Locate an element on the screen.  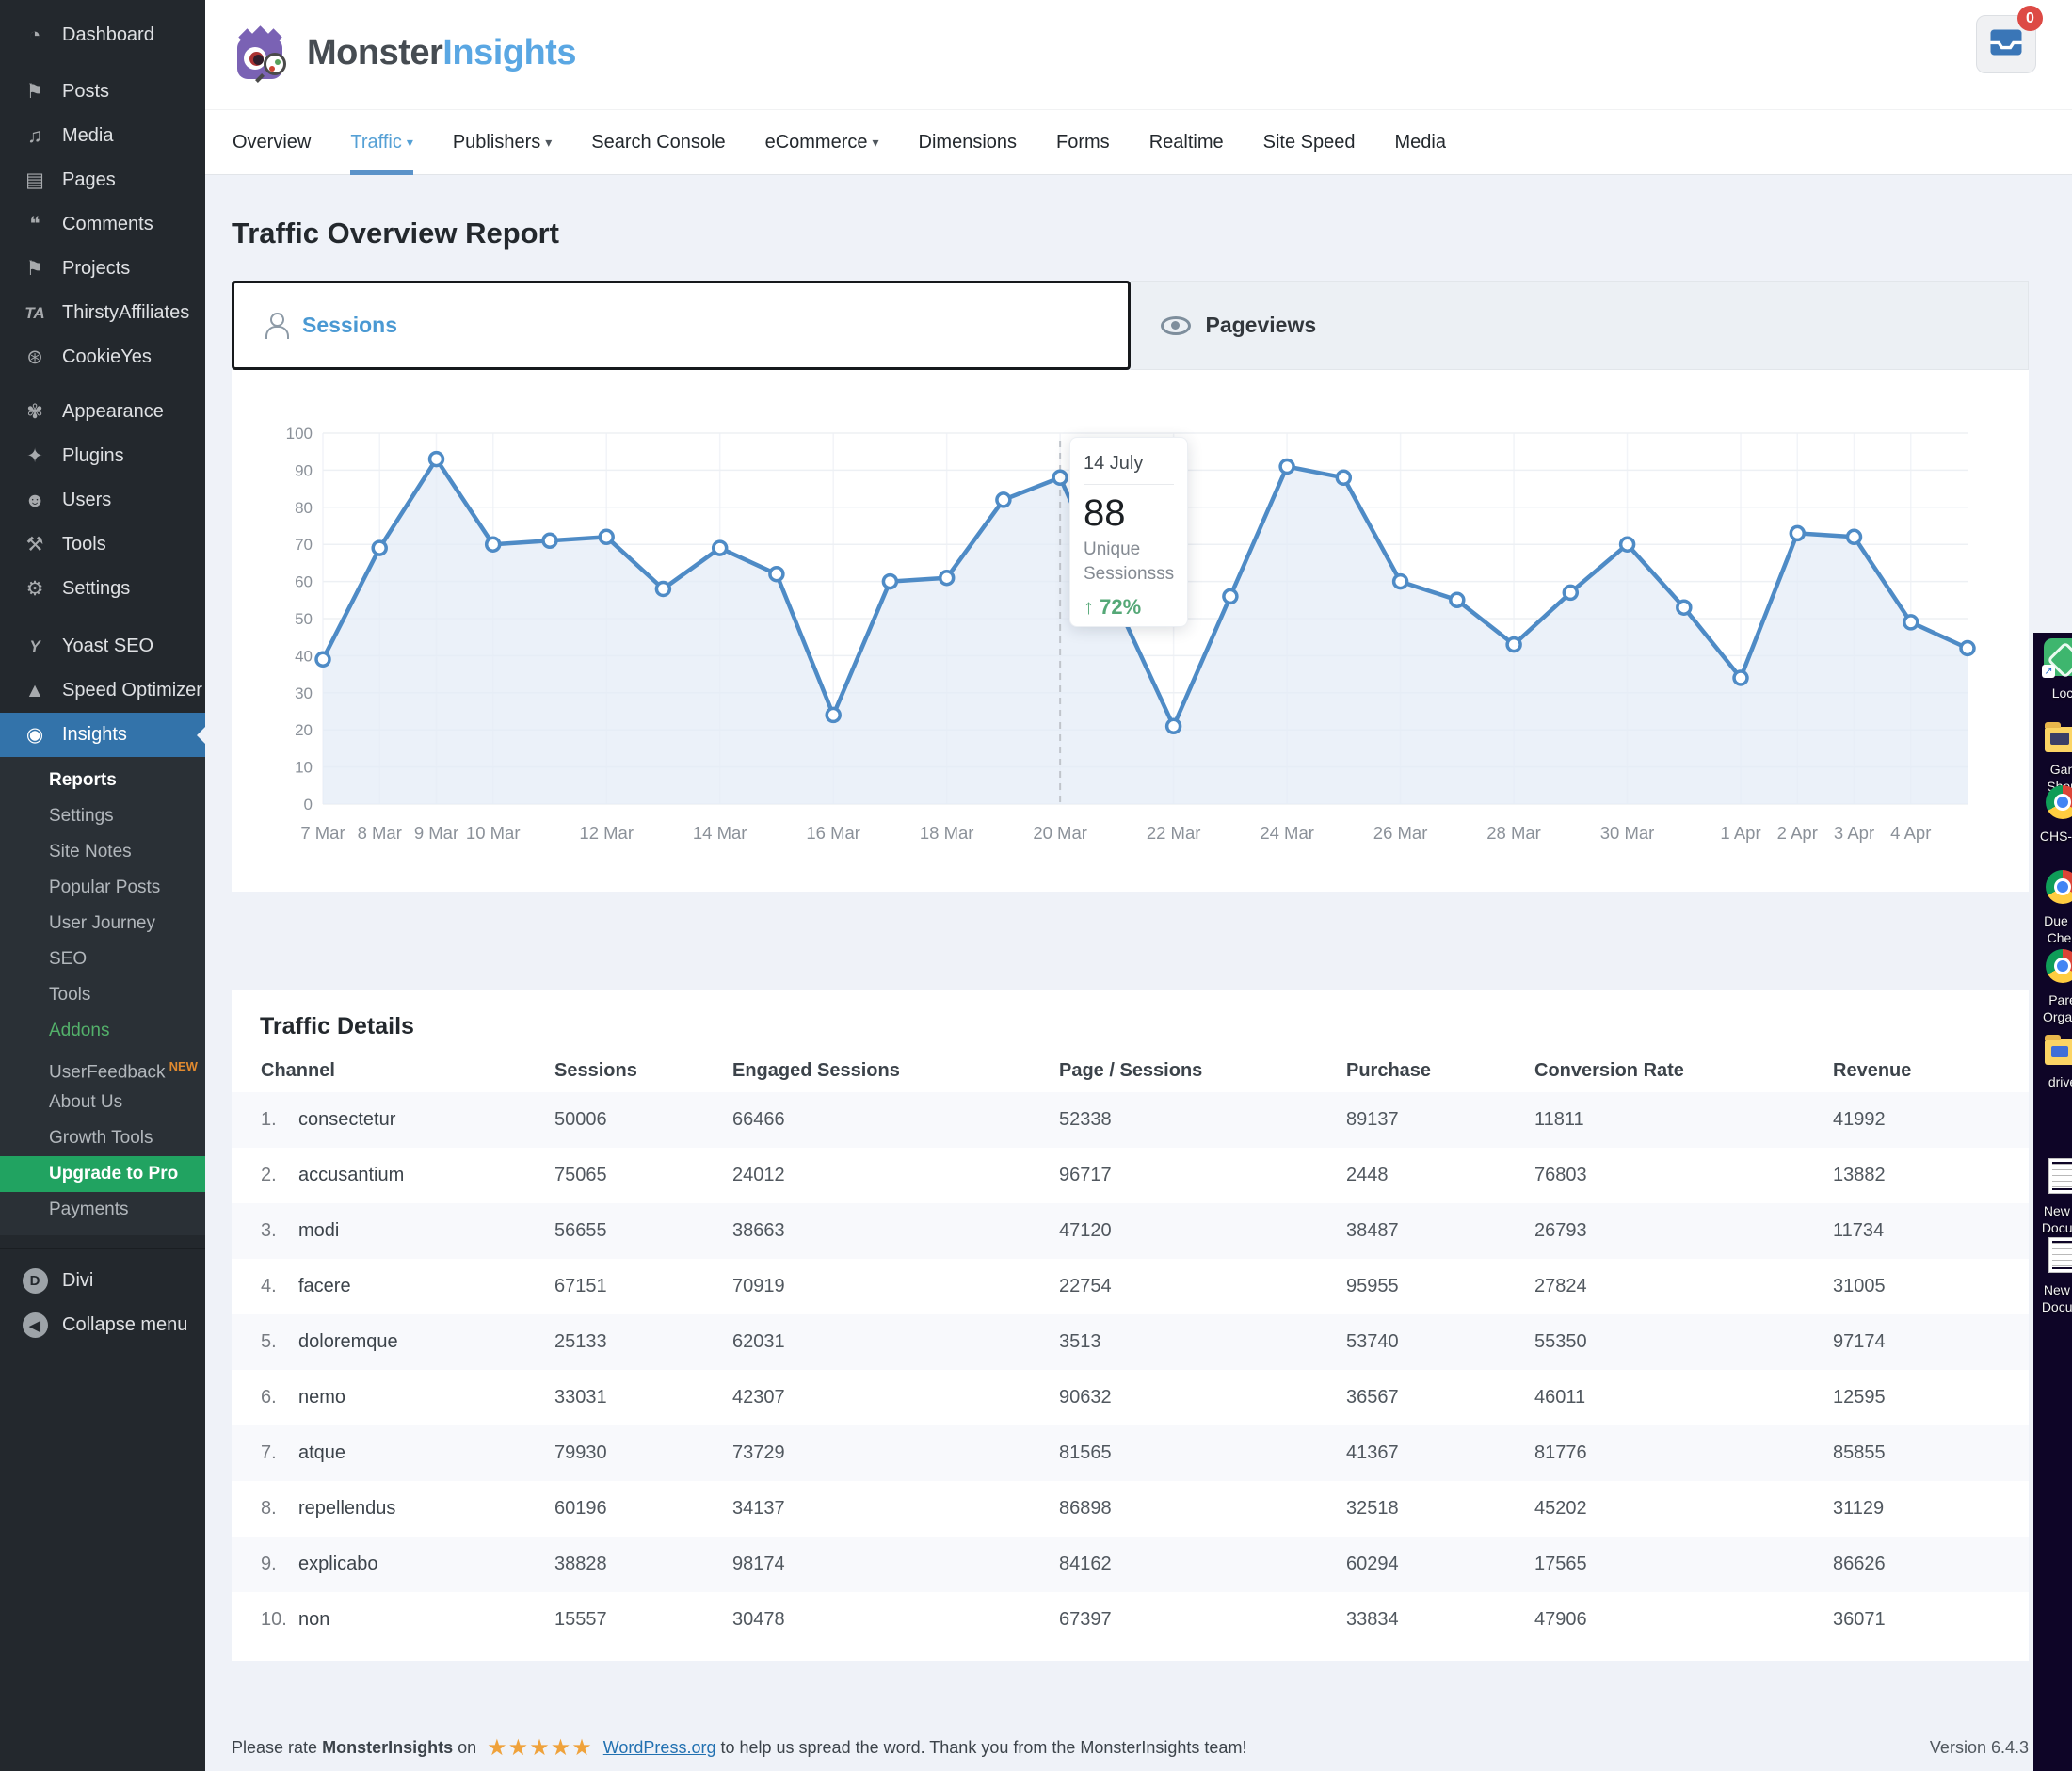
tab-pageviews: Pageviews is located at coordinates (1579, 325).